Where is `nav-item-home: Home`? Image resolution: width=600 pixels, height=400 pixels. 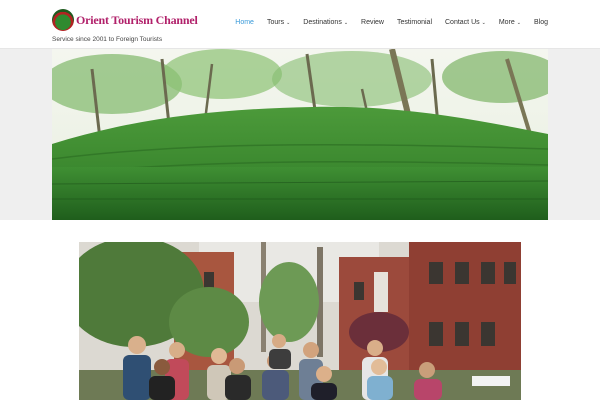 nav-item-home: Home is located at coordinates (244, 22).